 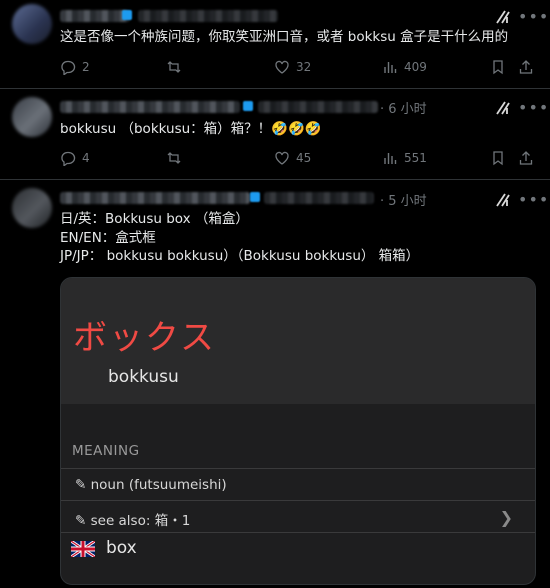 What do you see at coordinates (191, 129) in the screenshot?
I see `post-text: bokkusu （bokkusu：箱）箱？！🤣🤣🤣` at bounding box center [191, 129].